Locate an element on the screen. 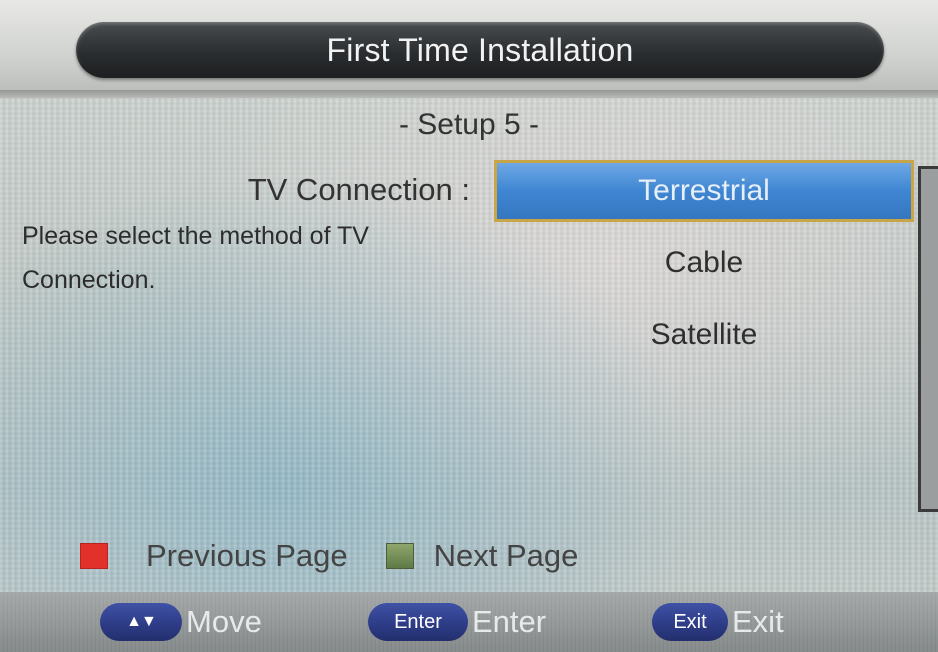  option-satellite: Satellite is located at coordinates (704, 335).